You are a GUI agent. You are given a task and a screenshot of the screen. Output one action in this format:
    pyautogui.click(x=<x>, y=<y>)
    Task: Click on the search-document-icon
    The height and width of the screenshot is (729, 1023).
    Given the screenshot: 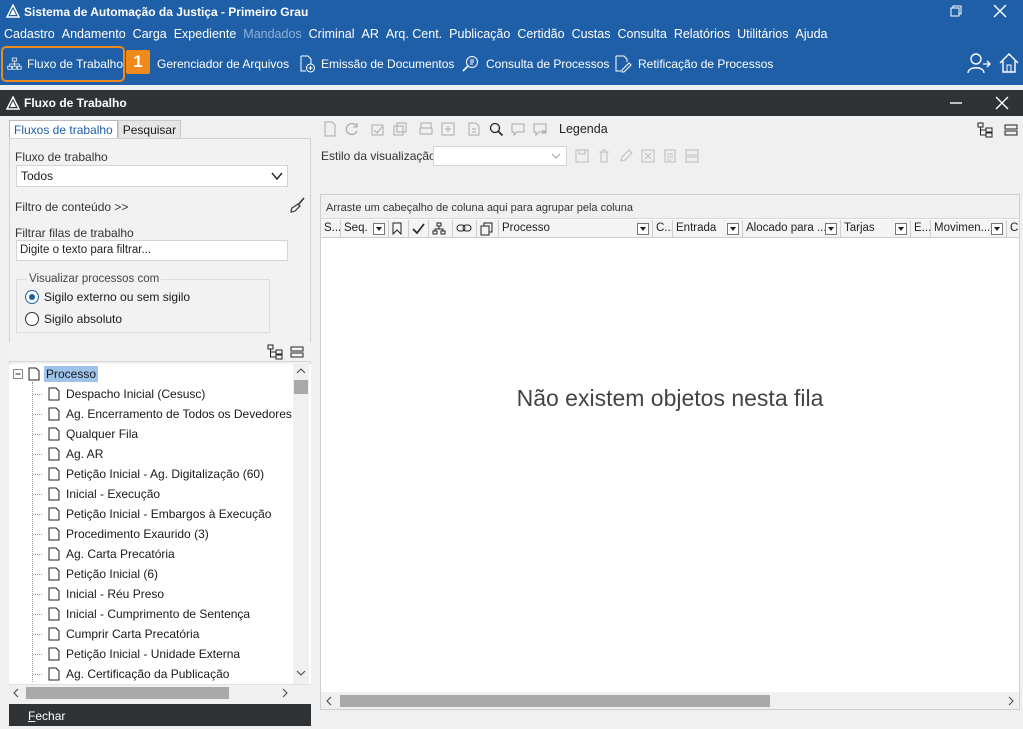 What is the action you would take?
    pyautogui.click(x=496, y=129)
    